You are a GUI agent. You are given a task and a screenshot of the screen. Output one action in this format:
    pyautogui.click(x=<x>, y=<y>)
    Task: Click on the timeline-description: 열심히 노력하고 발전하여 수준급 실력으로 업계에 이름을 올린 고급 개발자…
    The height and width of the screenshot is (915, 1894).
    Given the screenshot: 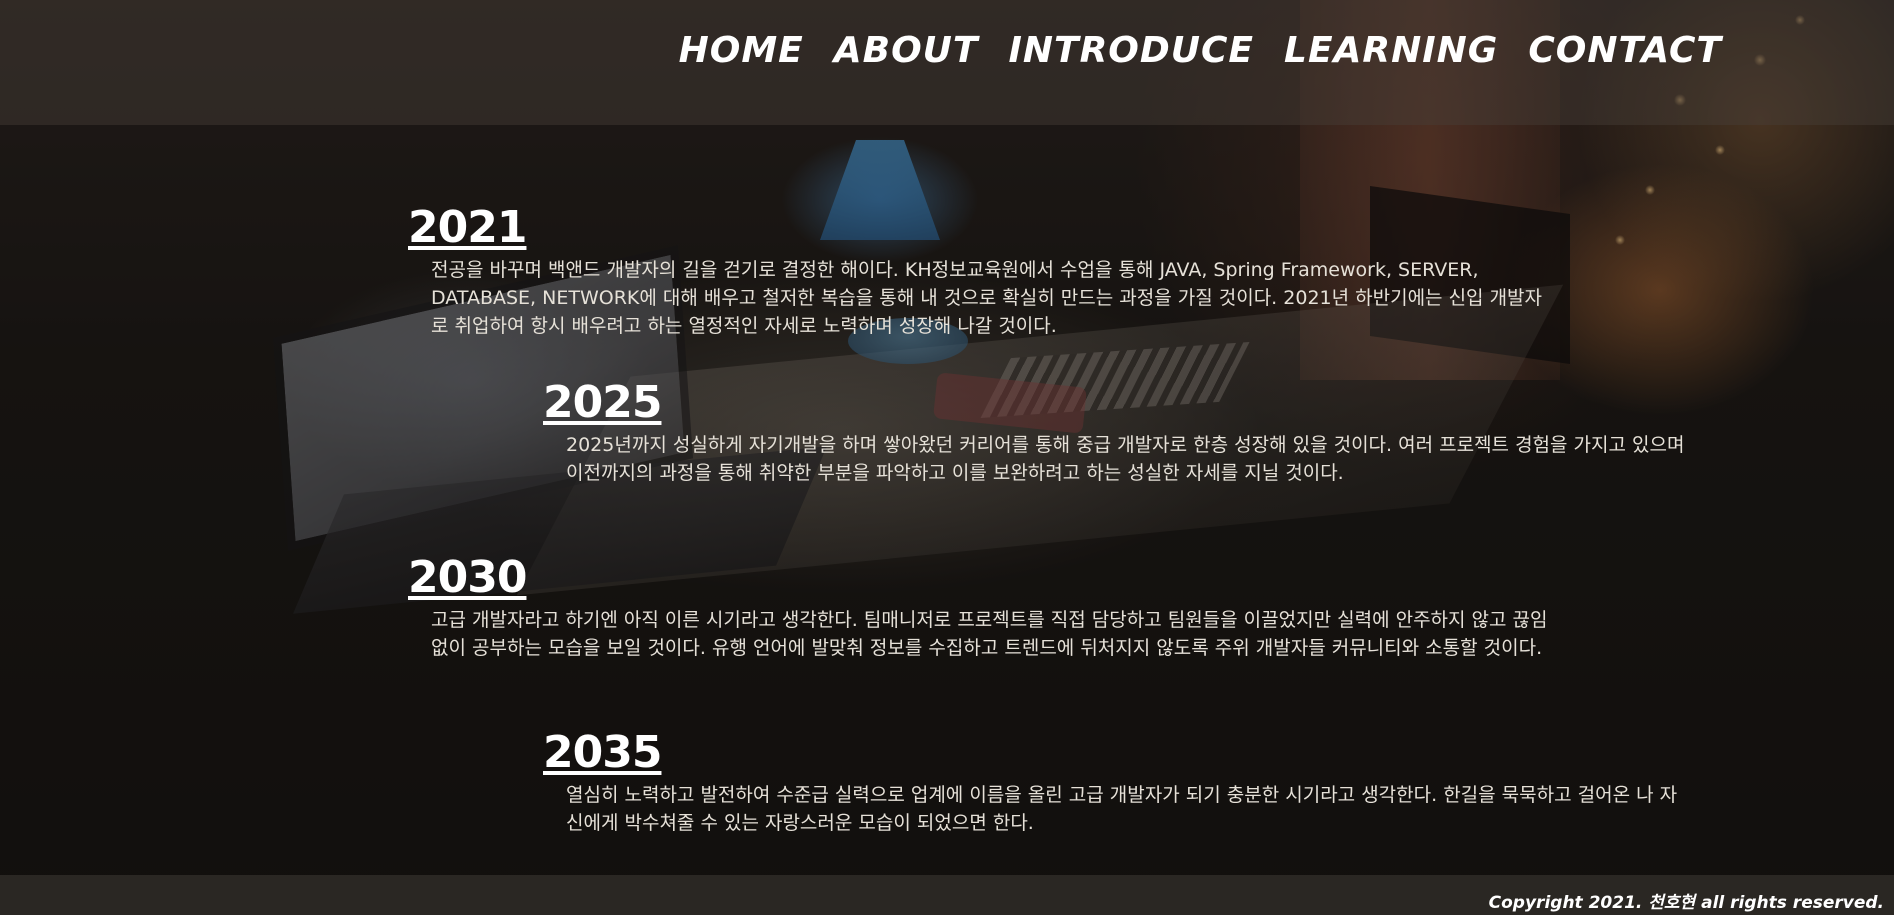 What is the action you would take?
    pyautogui.click(x=1122, y=809)
    